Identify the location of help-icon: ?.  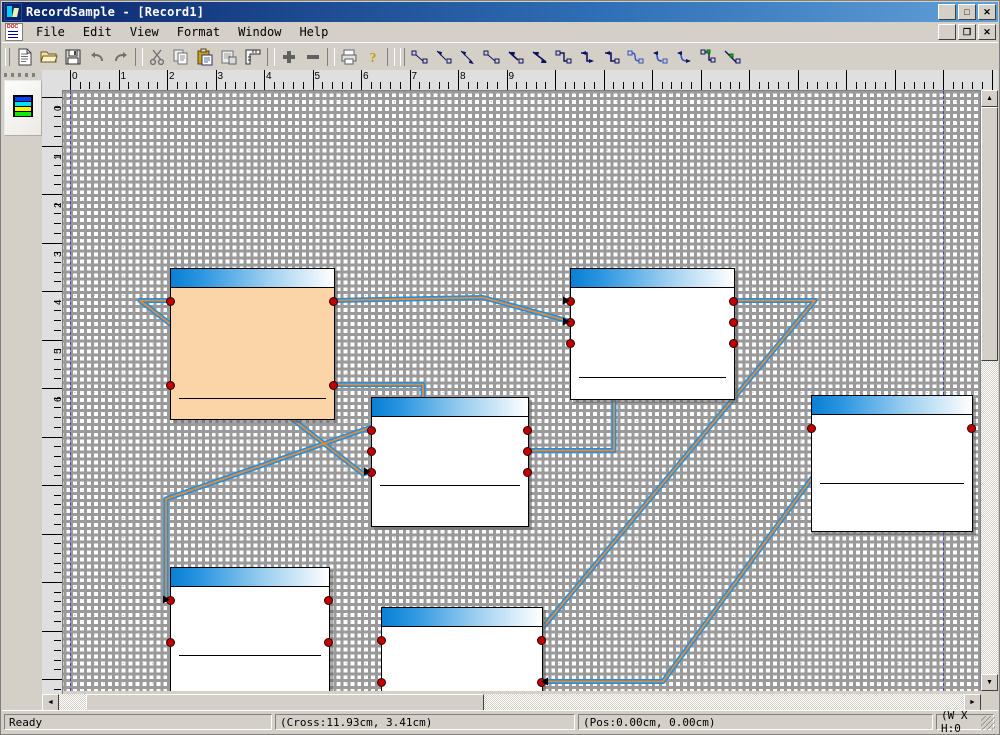
(373, 56).